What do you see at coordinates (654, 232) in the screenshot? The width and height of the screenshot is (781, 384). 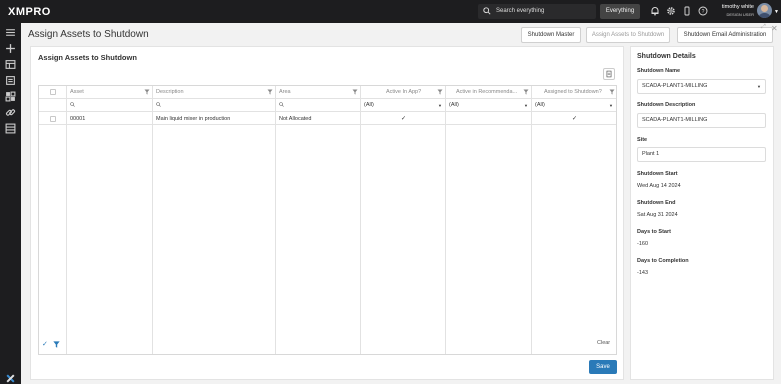 I see `days-to-start-label: Days to Start` at bounding box center [654, 232].